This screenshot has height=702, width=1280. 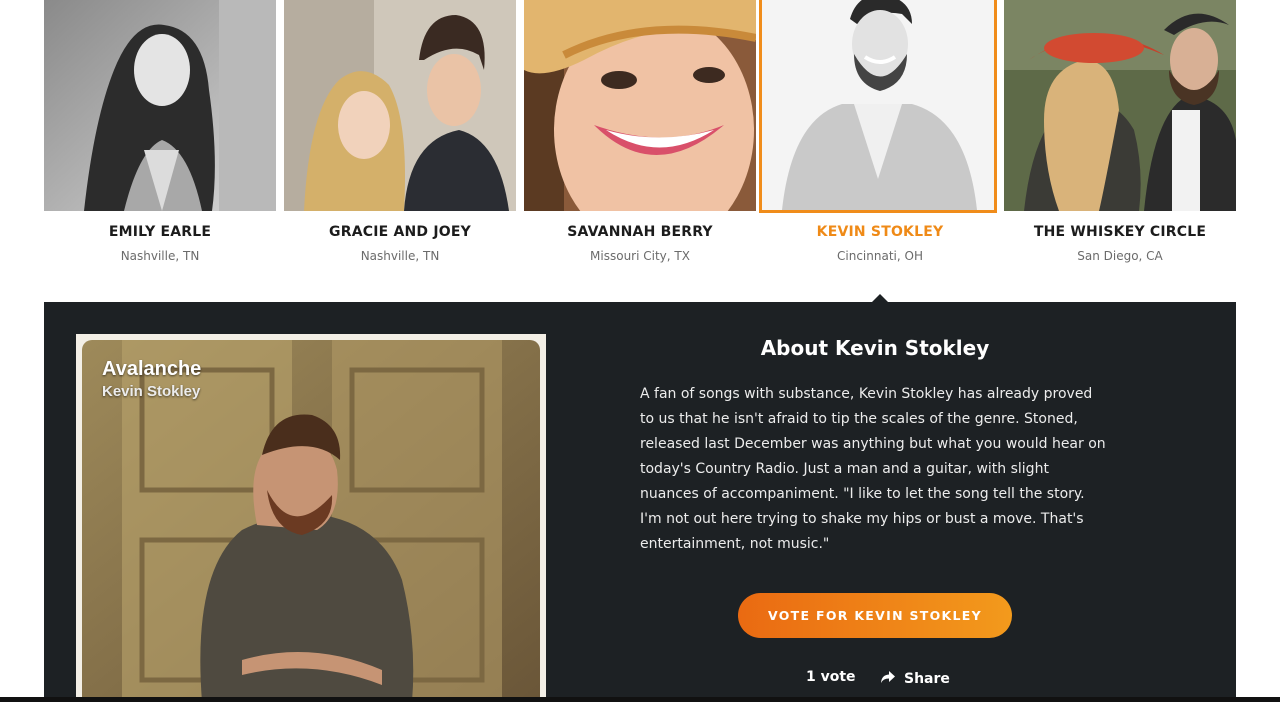 What do you see at coordinates (880, 232) in the screenshot?
I see `artist-name: KEVIN STOKLEY` at bounding box center [880, 232].